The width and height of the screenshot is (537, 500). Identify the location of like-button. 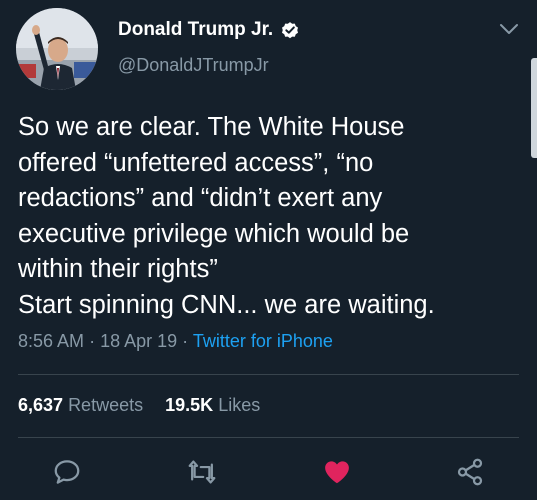
(337, 472).